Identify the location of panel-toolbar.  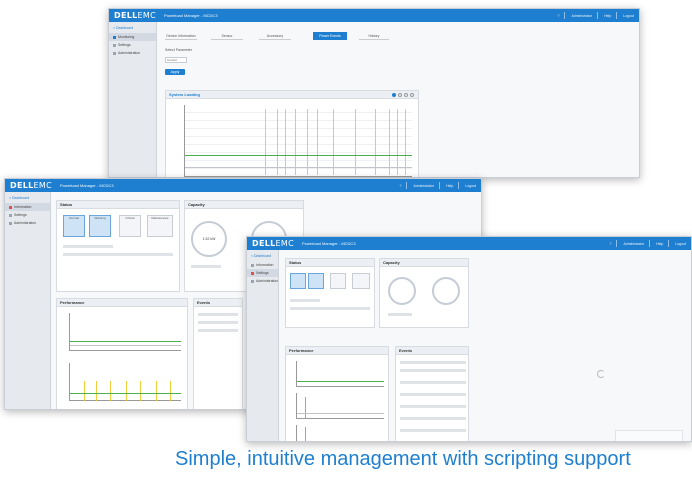
(403, 95).